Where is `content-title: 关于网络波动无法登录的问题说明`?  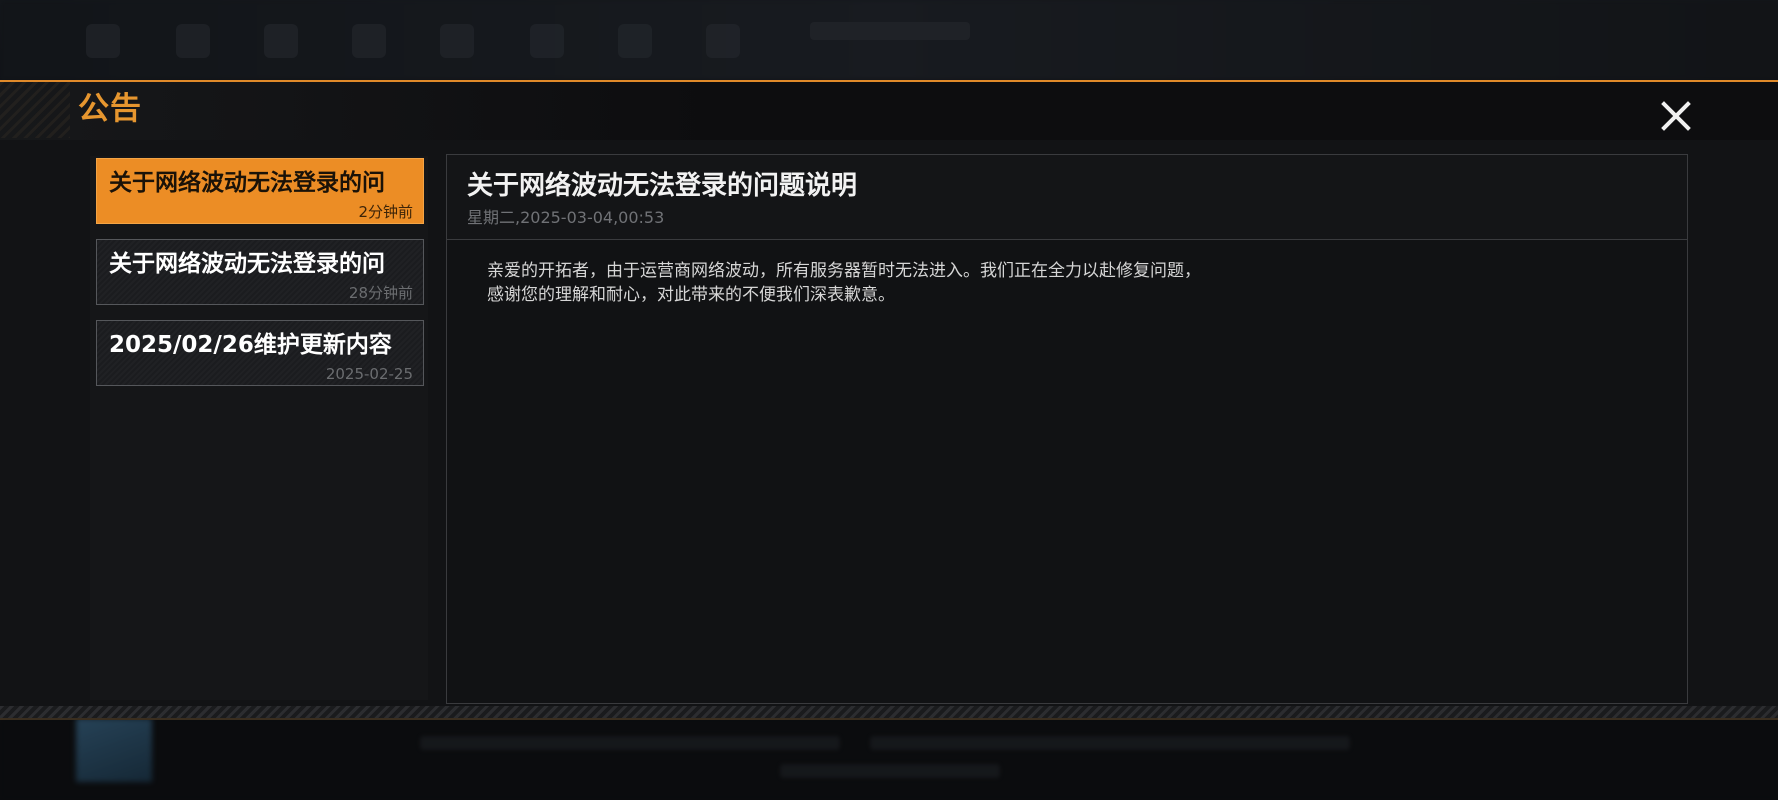
content-title: 关于网络波动无法登录的问题说明 is located at coordinates (662, 186).